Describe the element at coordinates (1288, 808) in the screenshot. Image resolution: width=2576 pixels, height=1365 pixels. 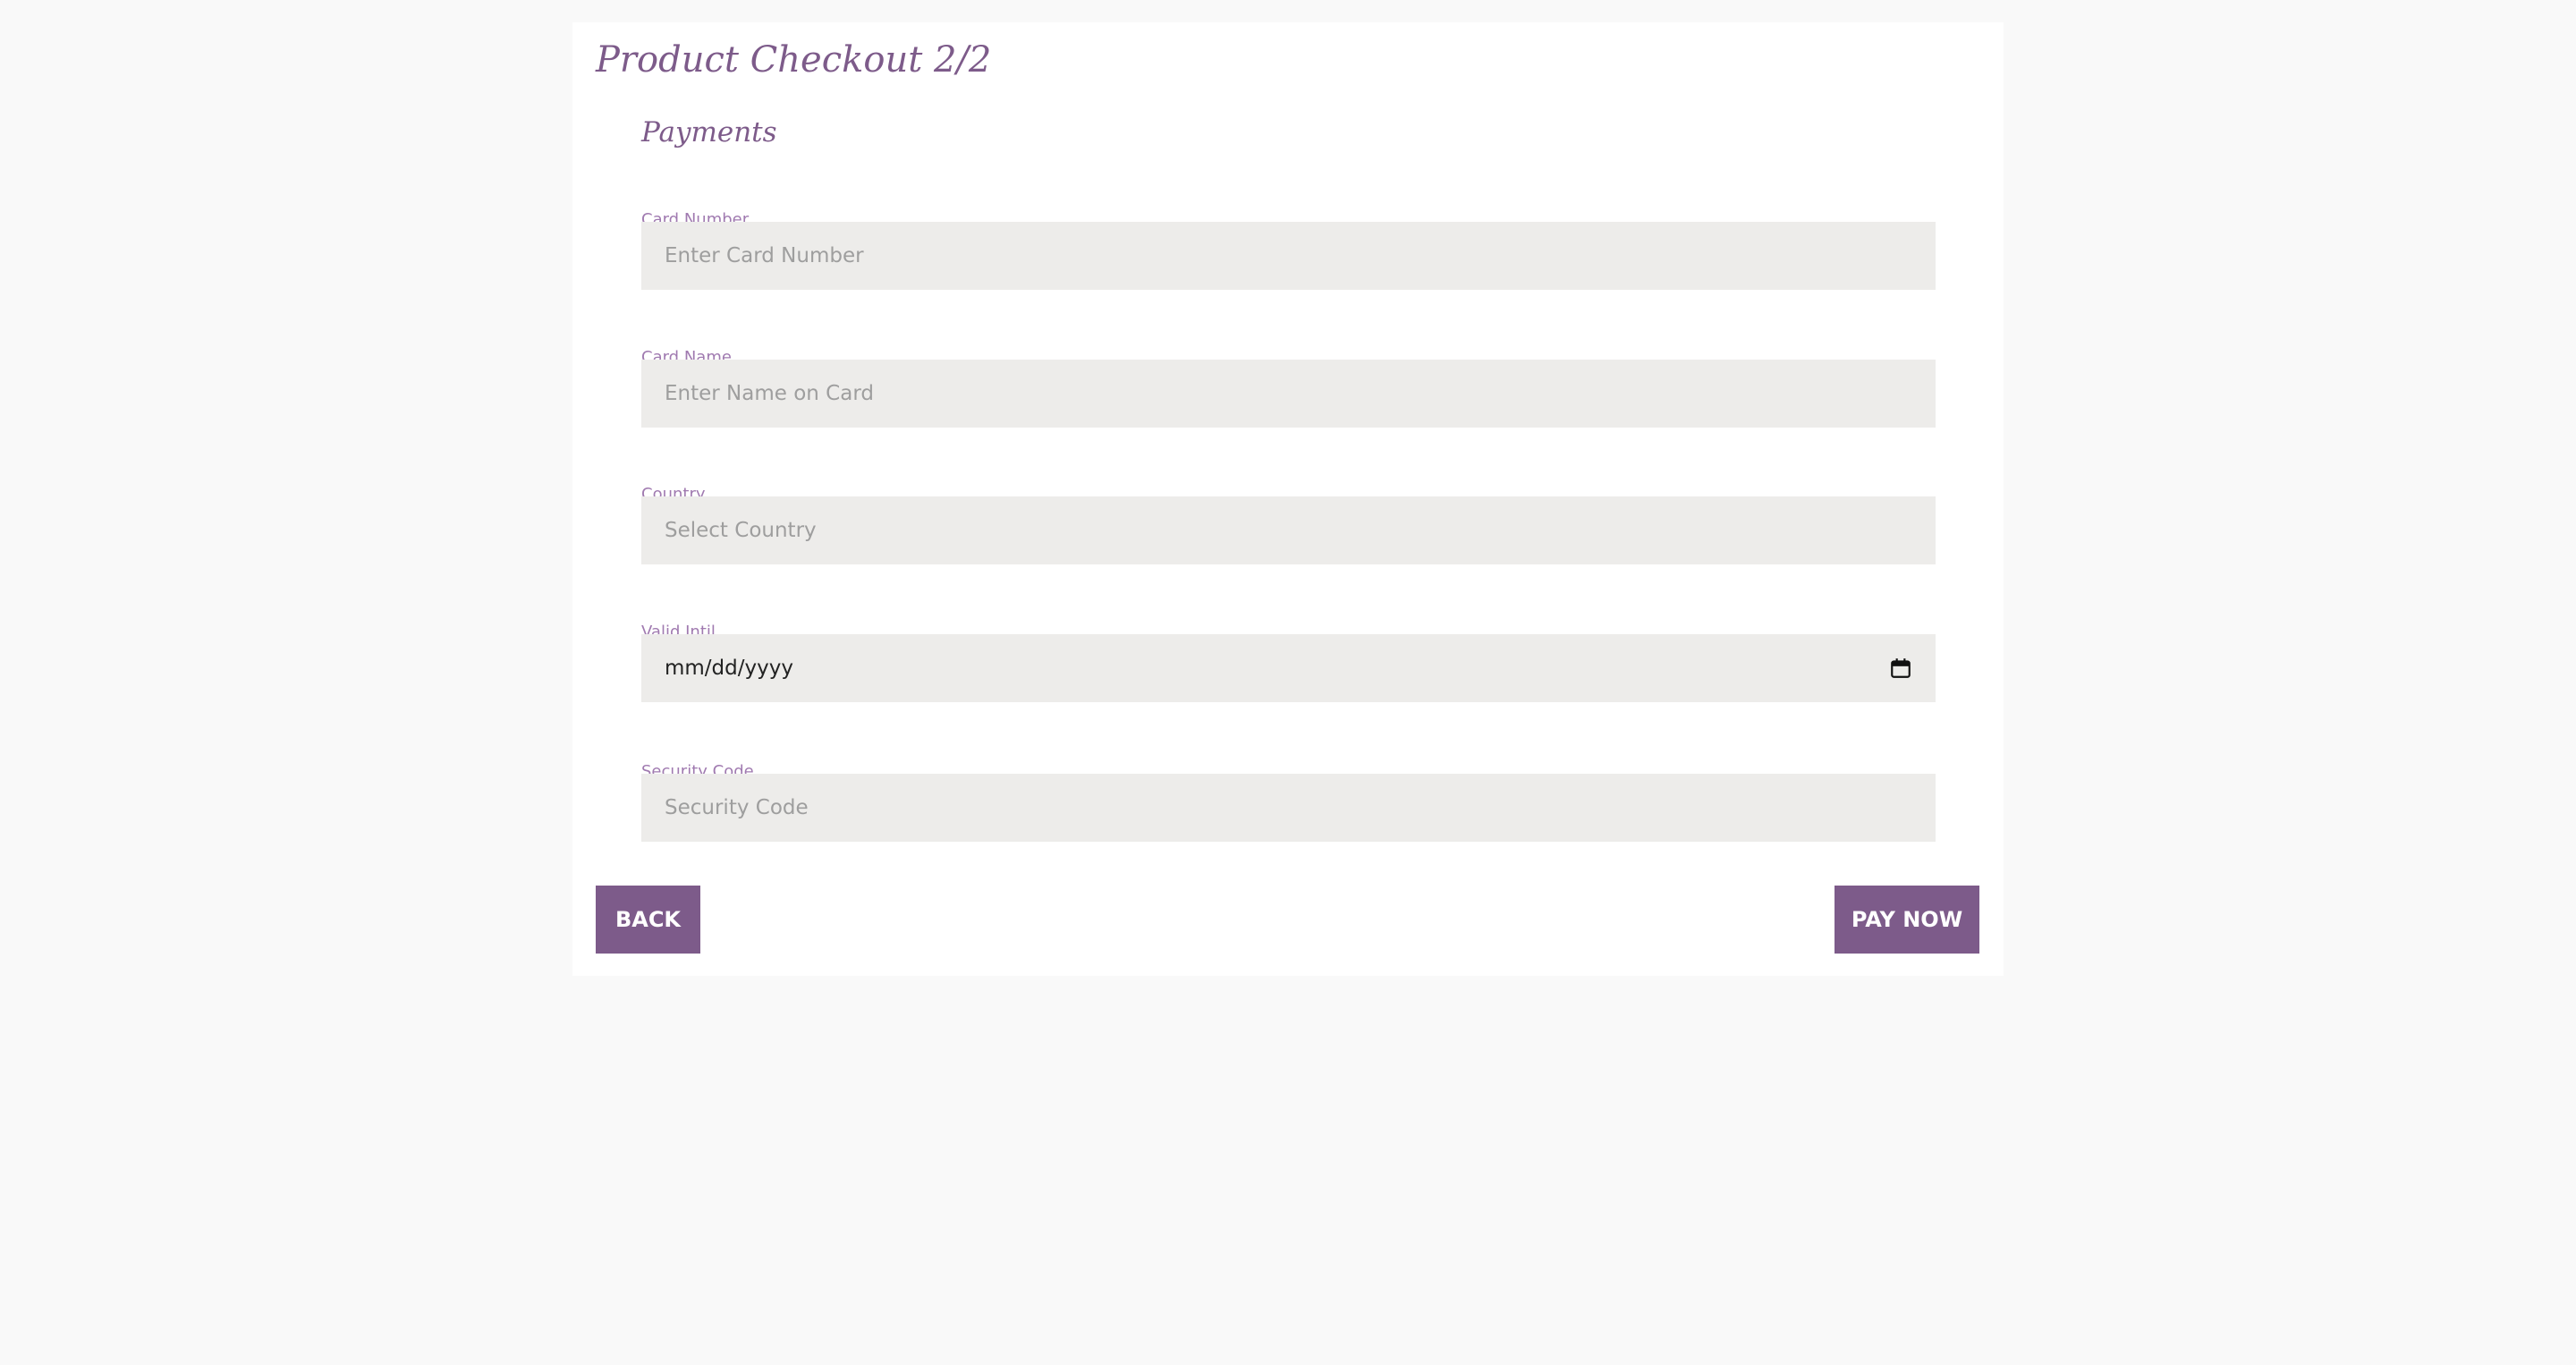
I see `security-code-input: Security Code` at that location.